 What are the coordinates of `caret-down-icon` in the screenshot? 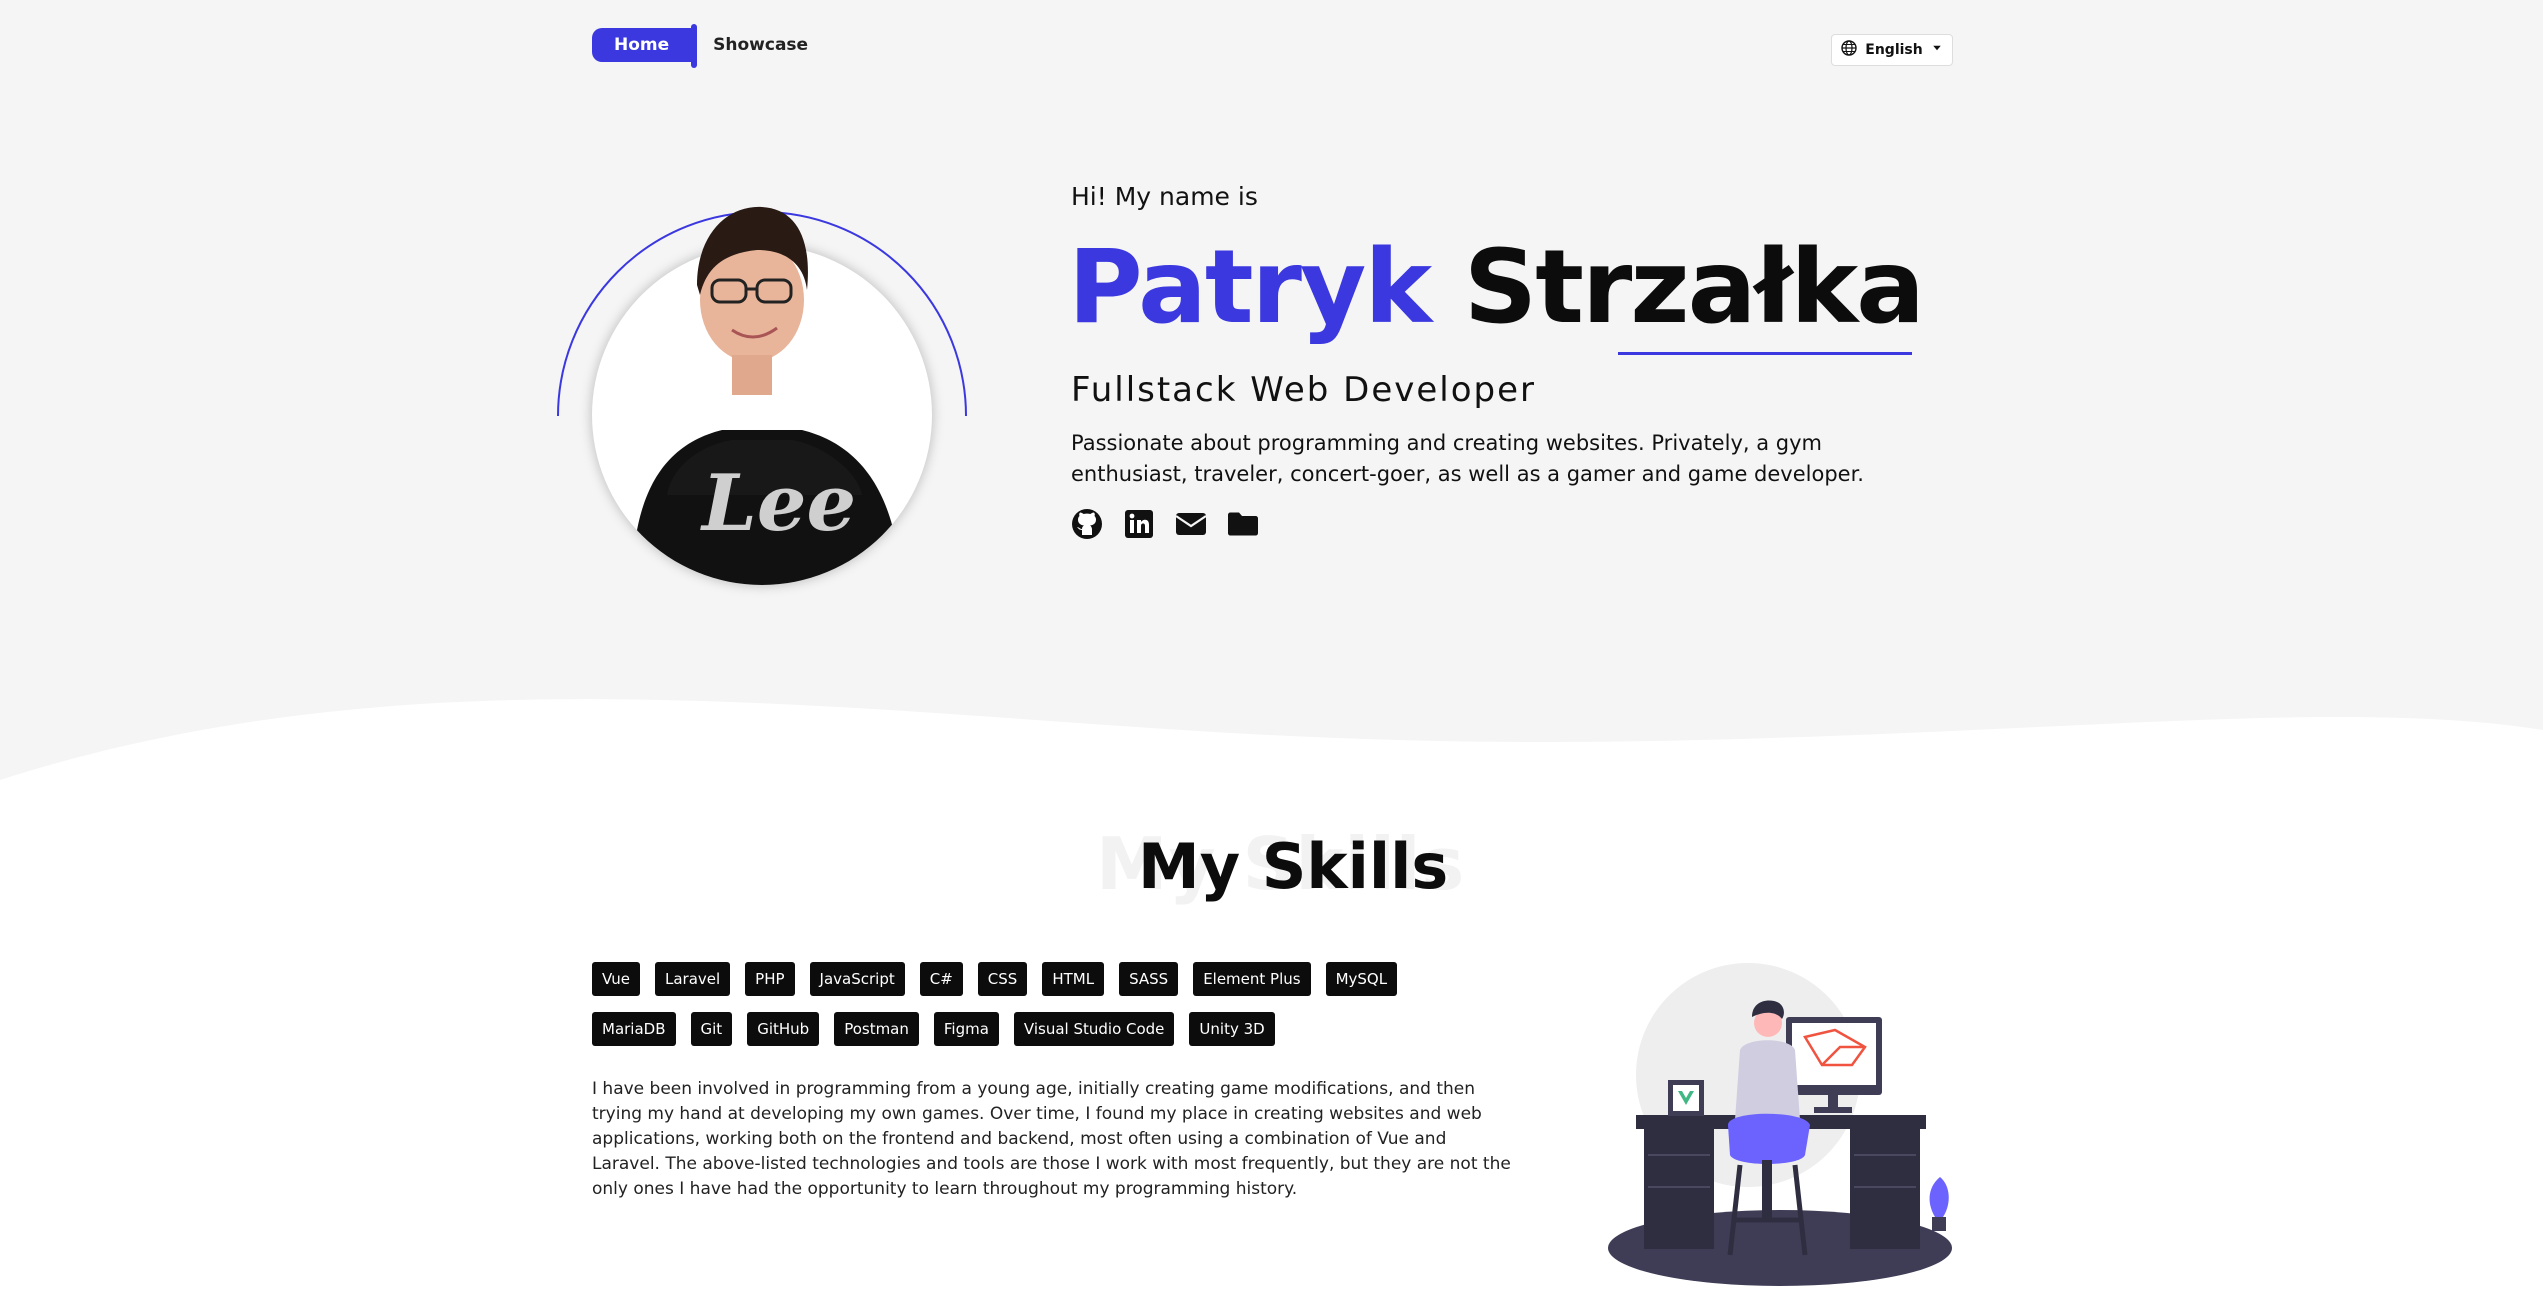 It's located at (1937, 50).